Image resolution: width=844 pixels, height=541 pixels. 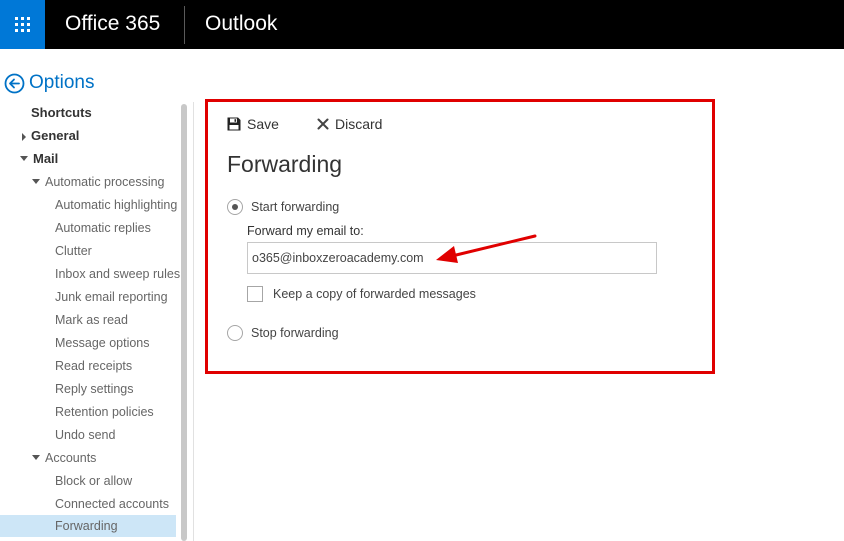 What do you see at coordinates (14, 83) in the screenshot?
I see `back-arrow-circle-icon` at bounding box center [14, 83].